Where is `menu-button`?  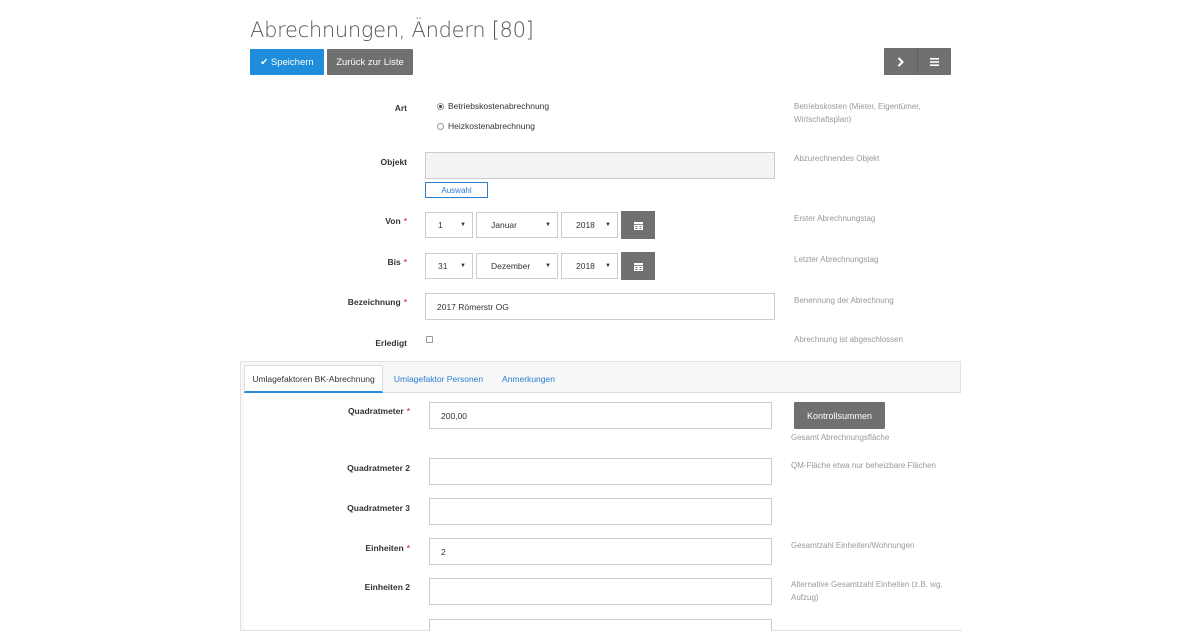
menu-button is located at coordinates (934, 61).